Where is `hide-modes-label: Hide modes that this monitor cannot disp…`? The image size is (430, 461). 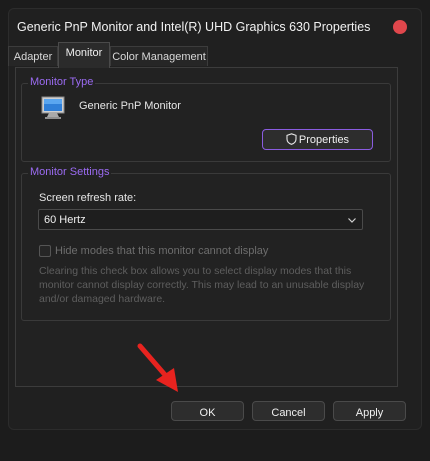
hide-modes-label: Hide modes that this monitor cannot disp… is located at coordinates (162, 251).